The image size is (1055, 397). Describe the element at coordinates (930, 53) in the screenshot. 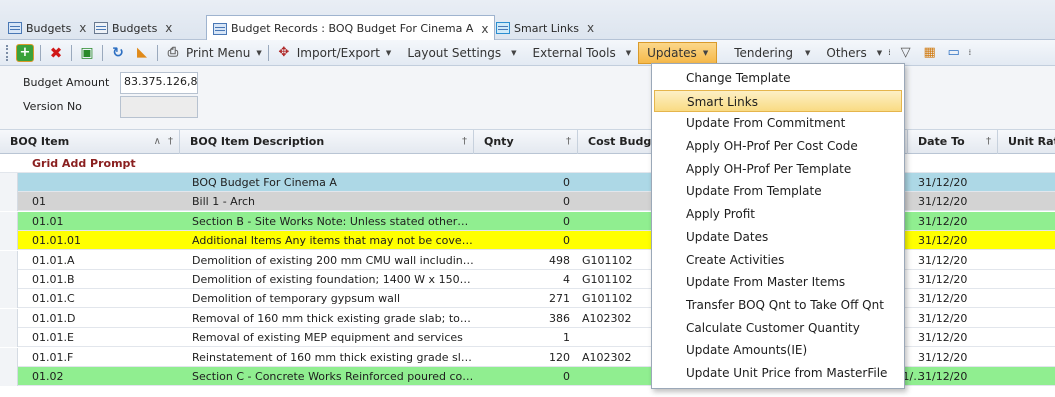

I see `columns-button: ▦` at that location.